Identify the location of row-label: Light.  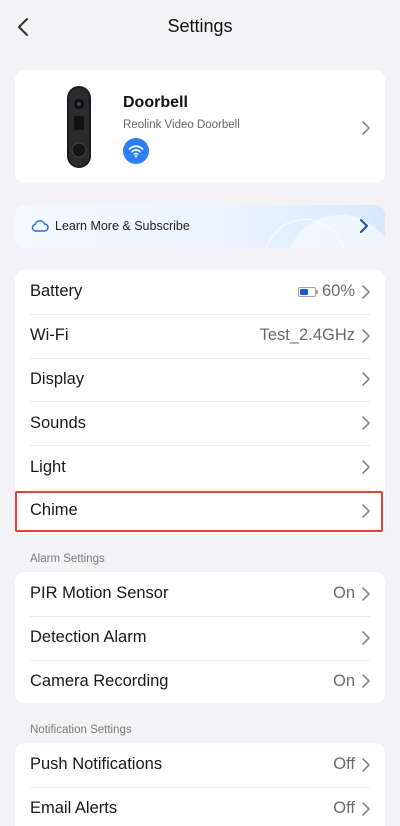
(48, 466).